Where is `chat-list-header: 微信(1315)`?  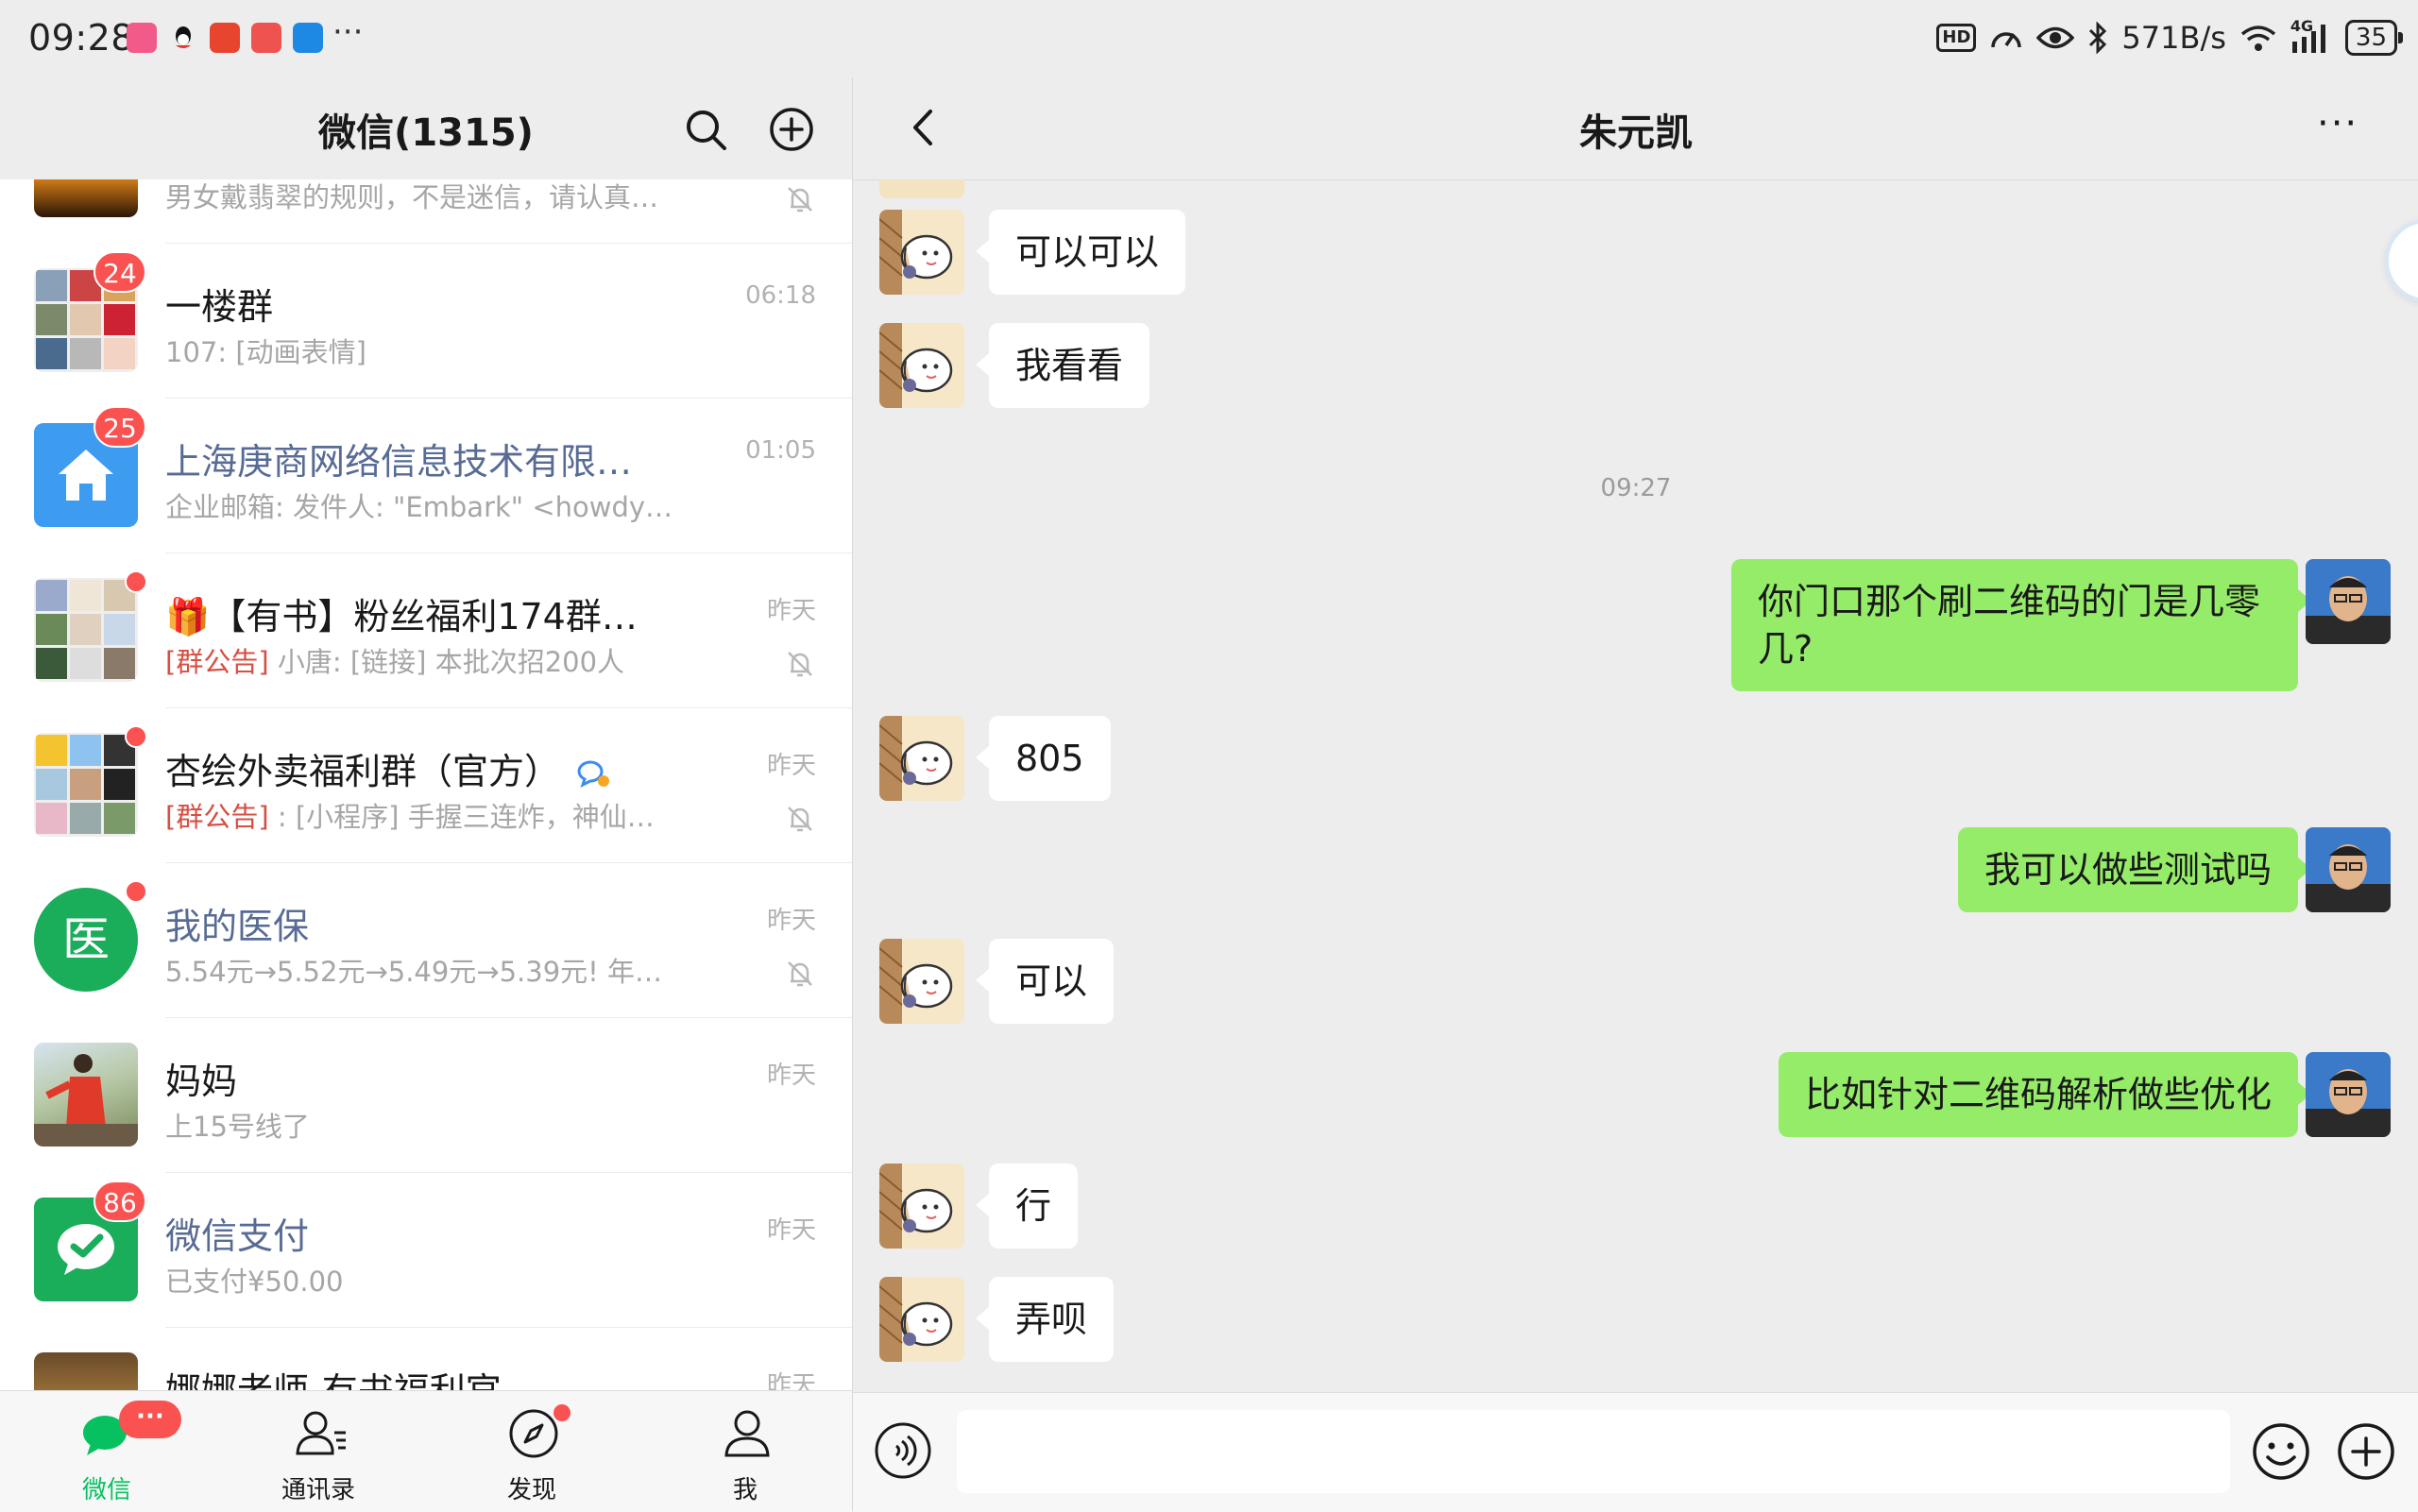
chat-list-header: 微信(1315) is located at coordinates (426, 128).